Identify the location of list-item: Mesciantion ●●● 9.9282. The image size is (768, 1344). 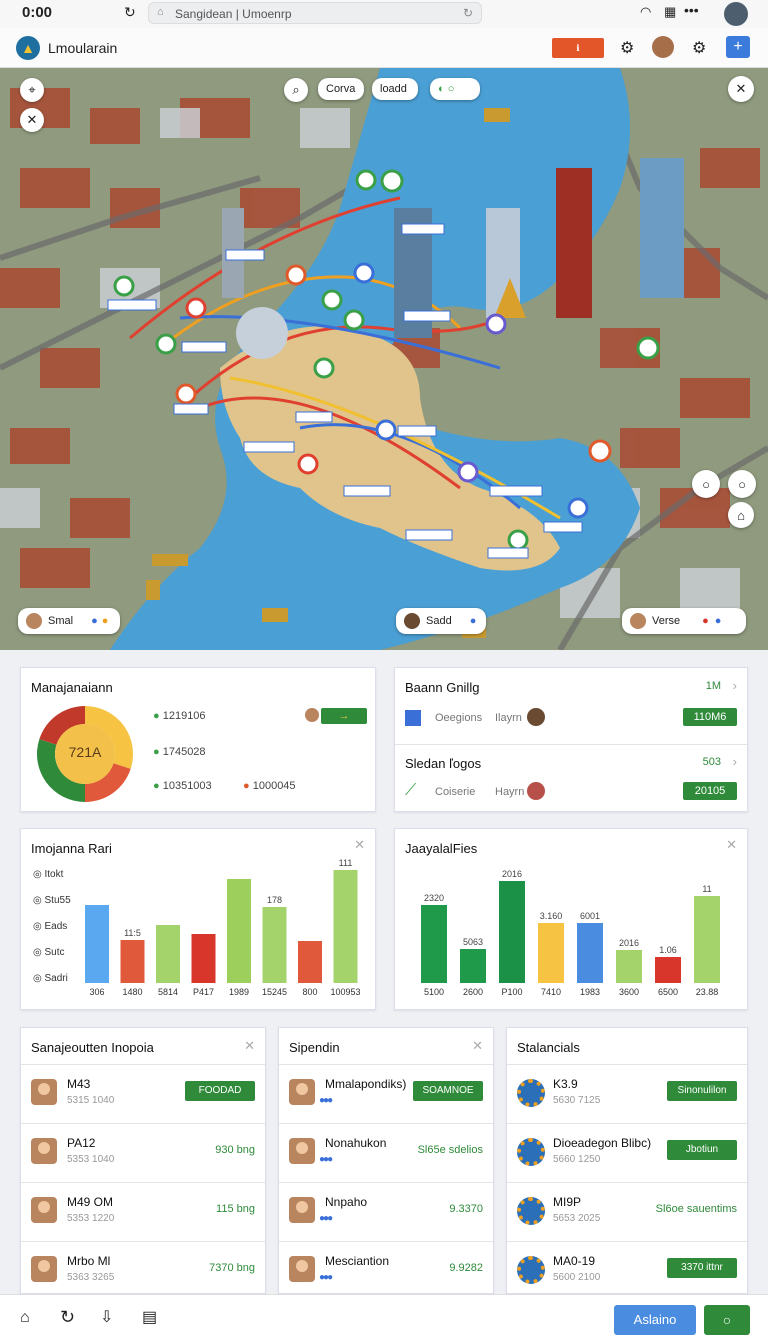
(386, 1270).